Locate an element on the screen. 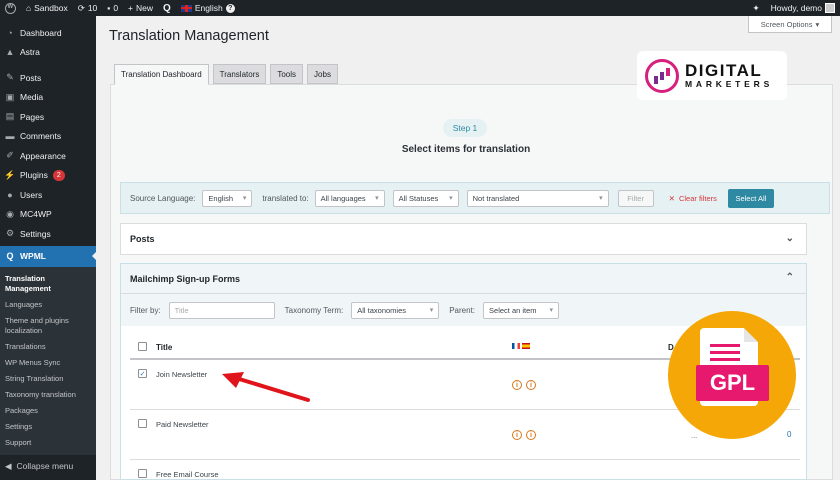 Image resolution: width=840 pixels, height=480 pixels. wpml-admin-icon: Q is located at coordinates (167, 8).